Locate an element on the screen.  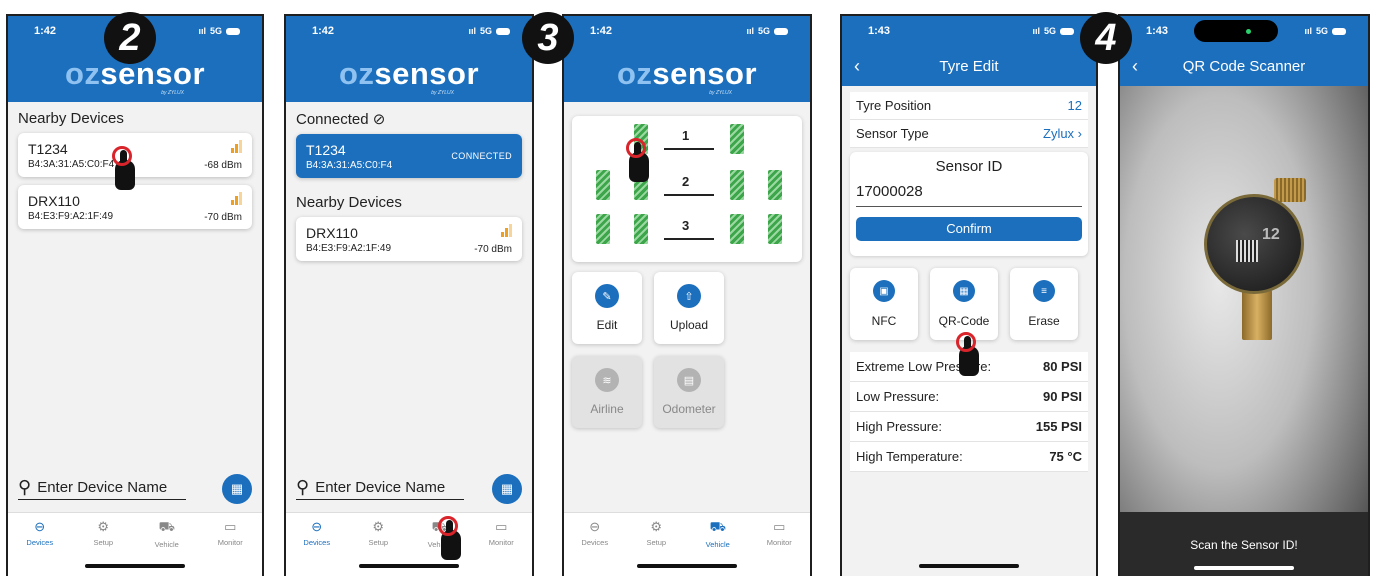
nav-bar: ‹ QR Code Scanner is located at coordinates (1244, 66).